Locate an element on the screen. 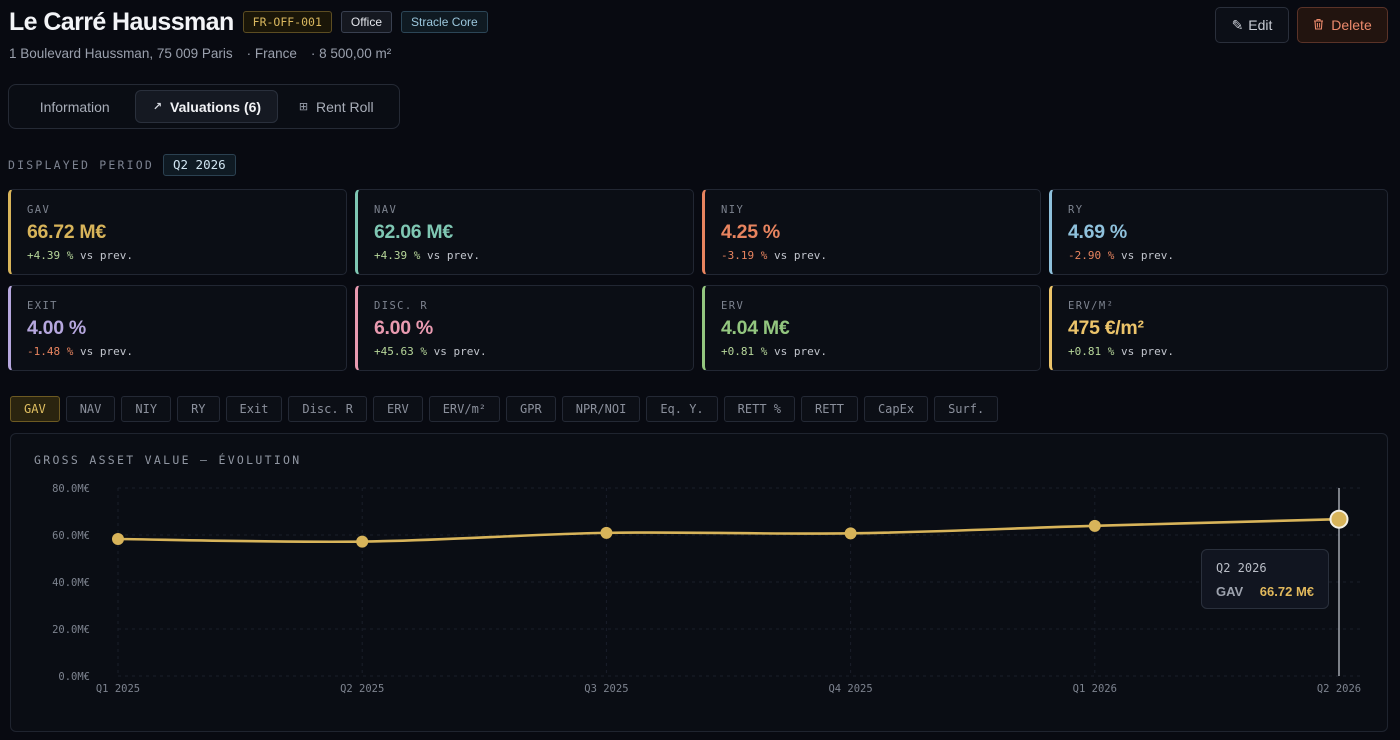 Image resolution: width=1400 pixels, height=740 pixels. delete-button: Delete is located at coordinates (1342, 25).